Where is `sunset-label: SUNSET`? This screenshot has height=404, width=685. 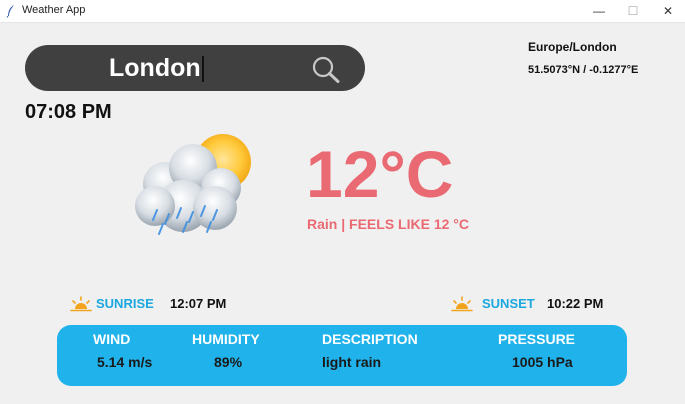
sunset-label: SUNSET is located at coordinates (508, 303).